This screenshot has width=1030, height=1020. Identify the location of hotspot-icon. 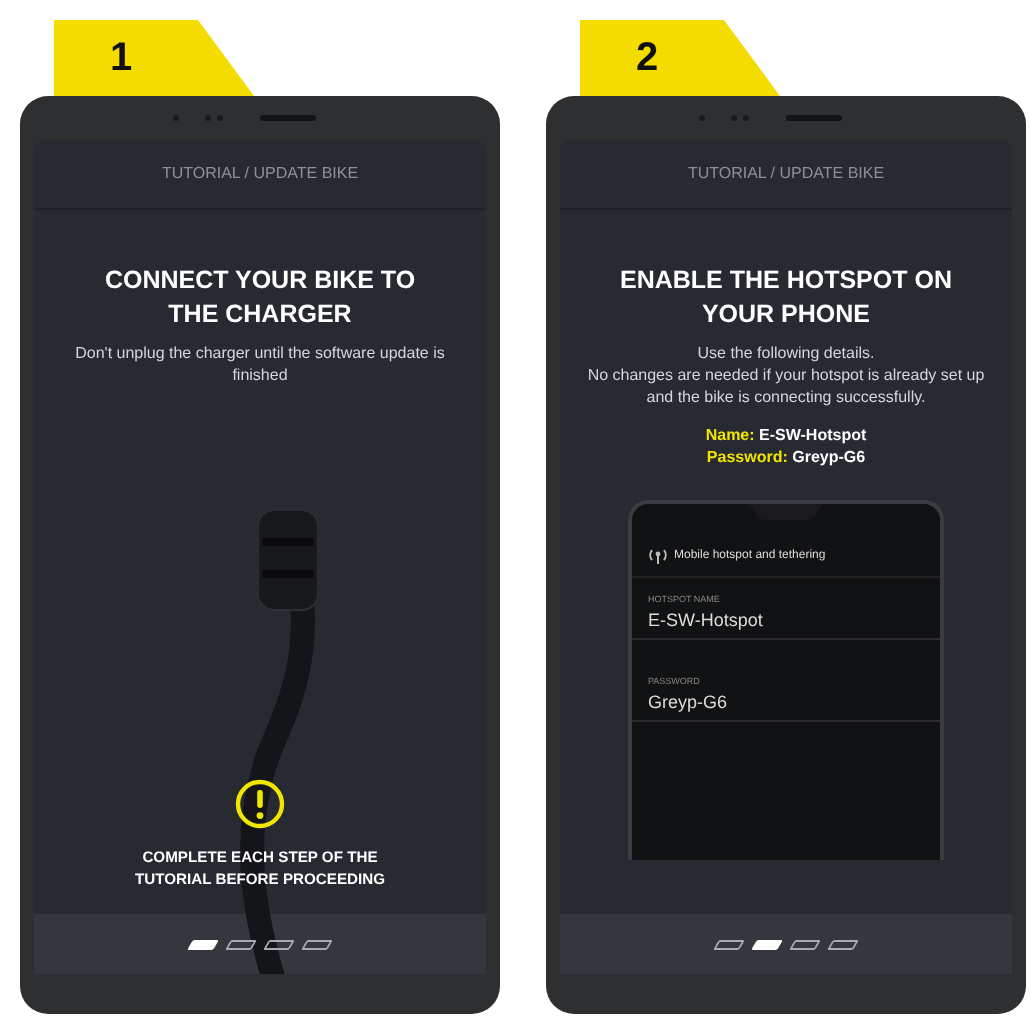
(658, 556).